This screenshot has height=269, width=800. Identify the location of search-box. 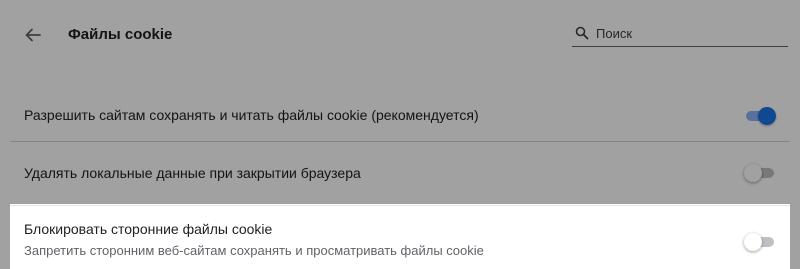
(680, 33).